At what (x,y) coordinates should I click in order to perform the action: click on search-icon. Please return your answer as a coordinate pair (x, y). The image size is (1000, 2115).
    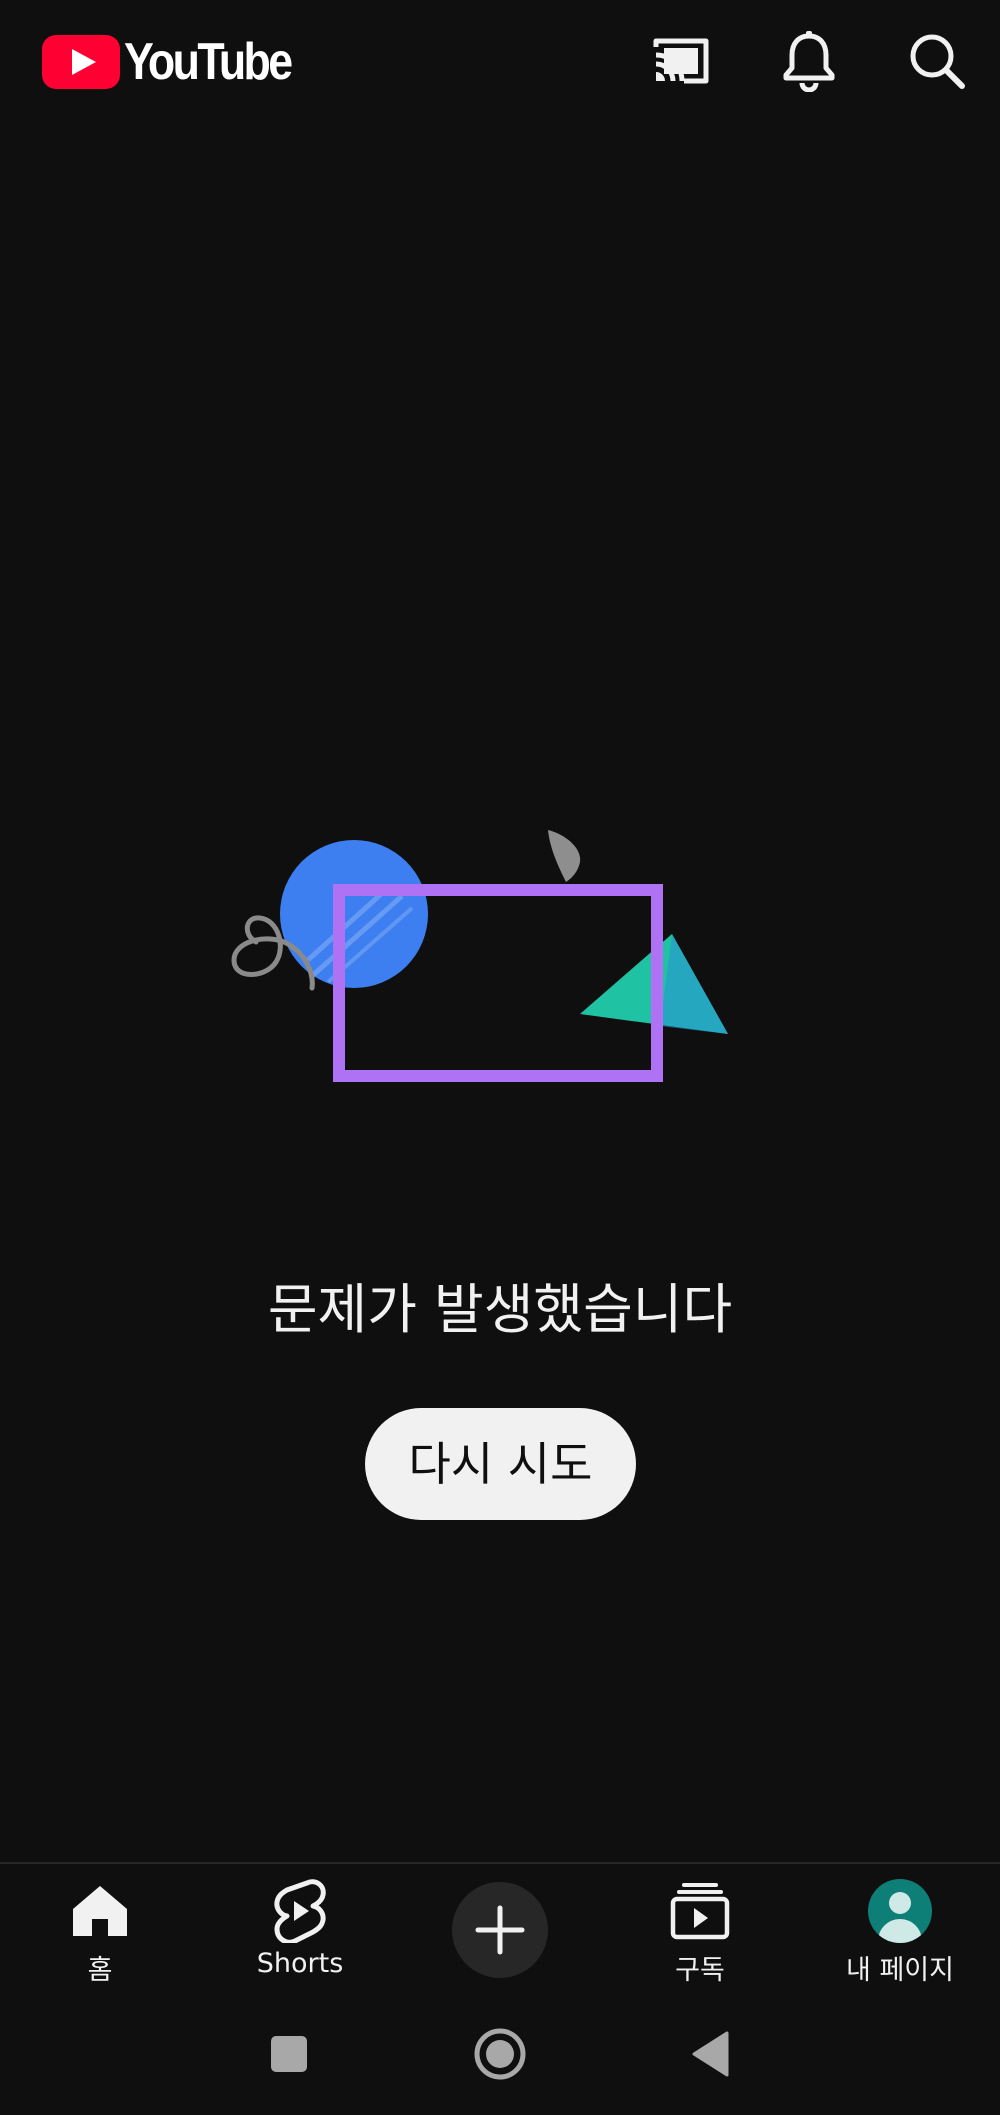
    Looking at the image, I should click on (937, 61).